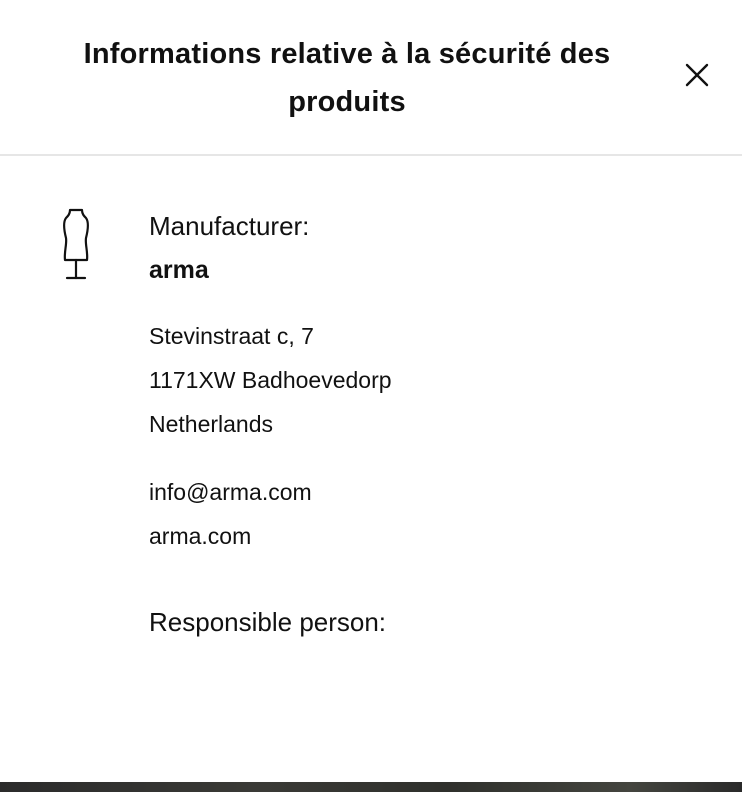 The image size is (742, 792). I want to click on address-country: Netherlands, so click(211, 424).